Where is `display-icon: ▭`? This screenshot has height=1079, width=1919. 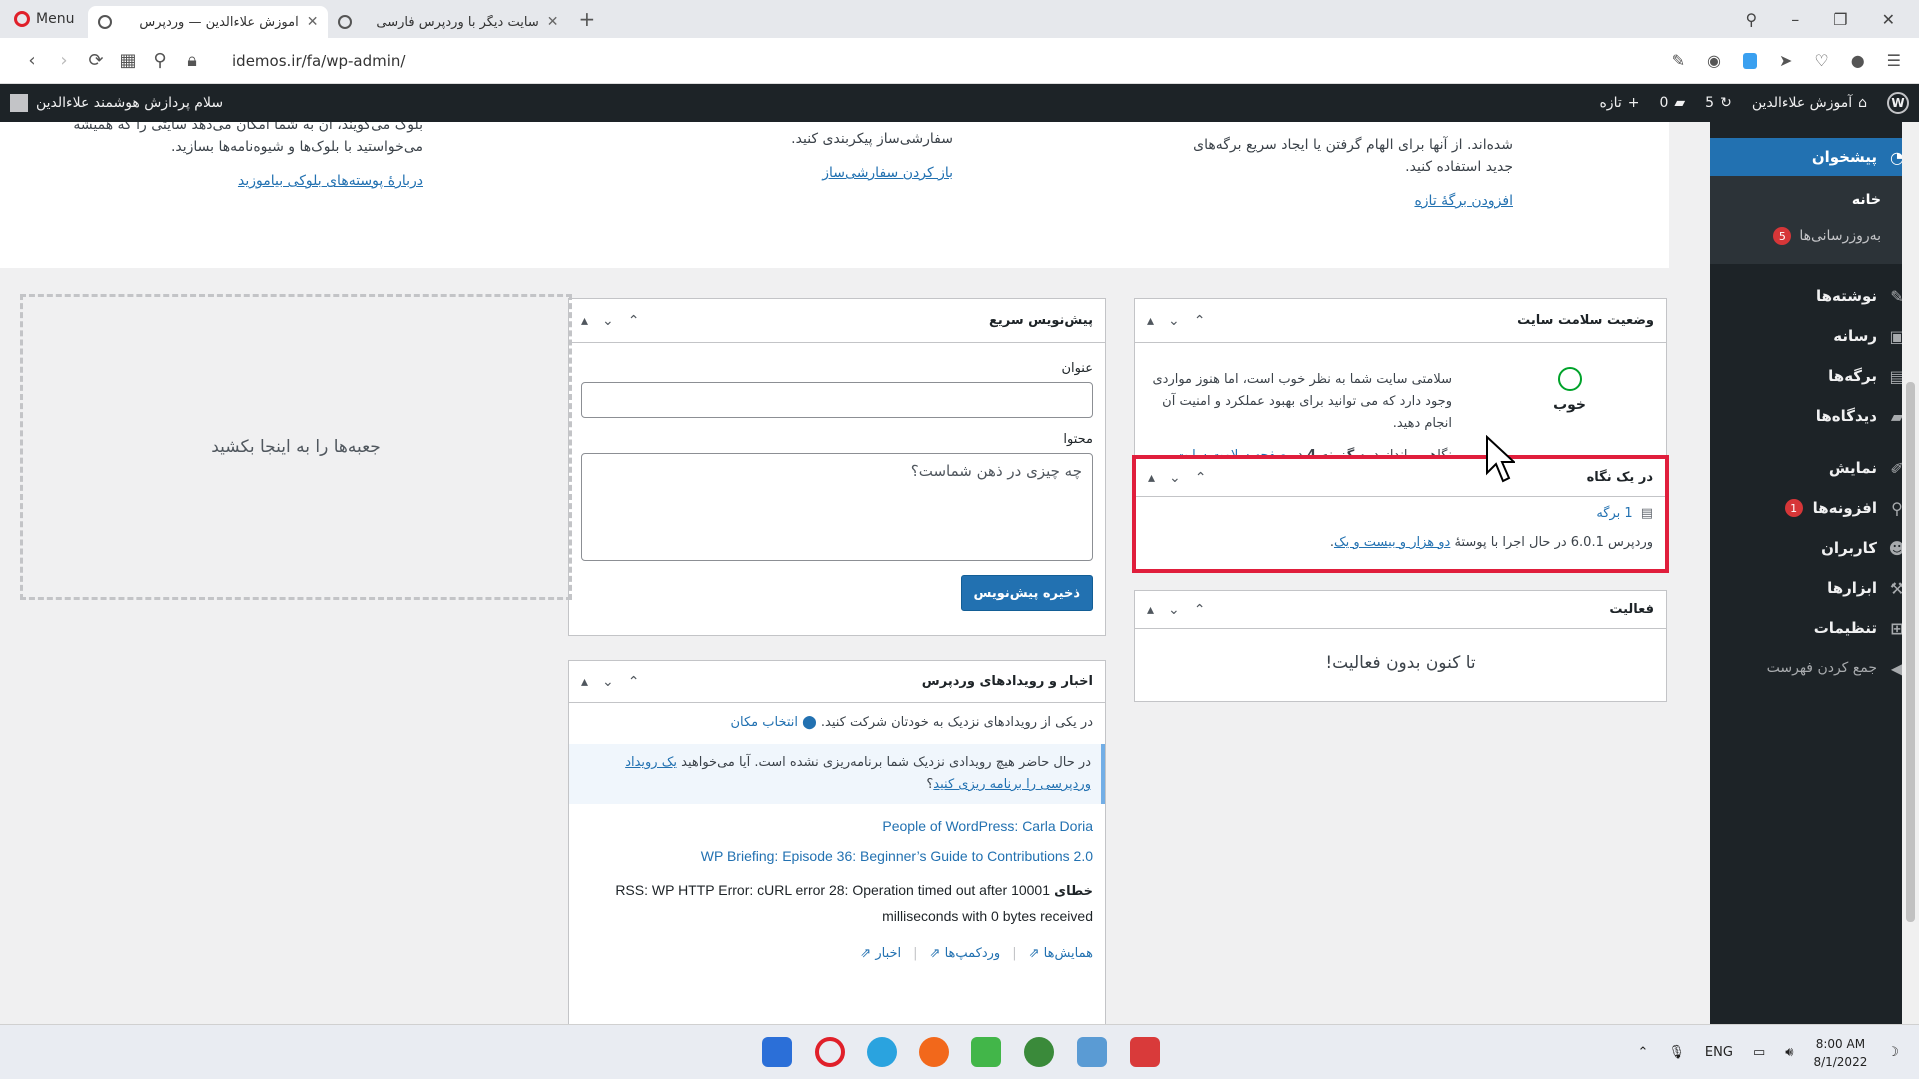 display-icon: ▭ is located at coordinates (1759, 1052).